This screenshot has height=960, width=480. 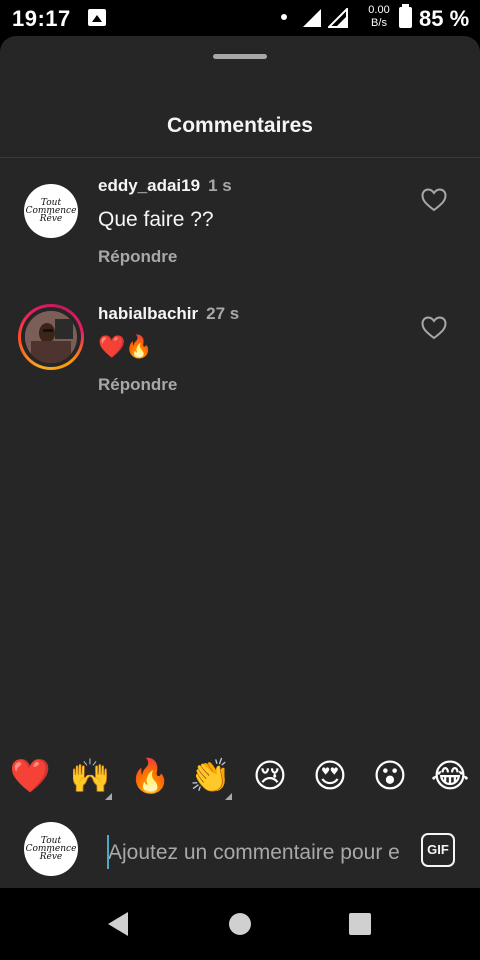 I want to click on navigation-bar, so click(x=240, y=924).